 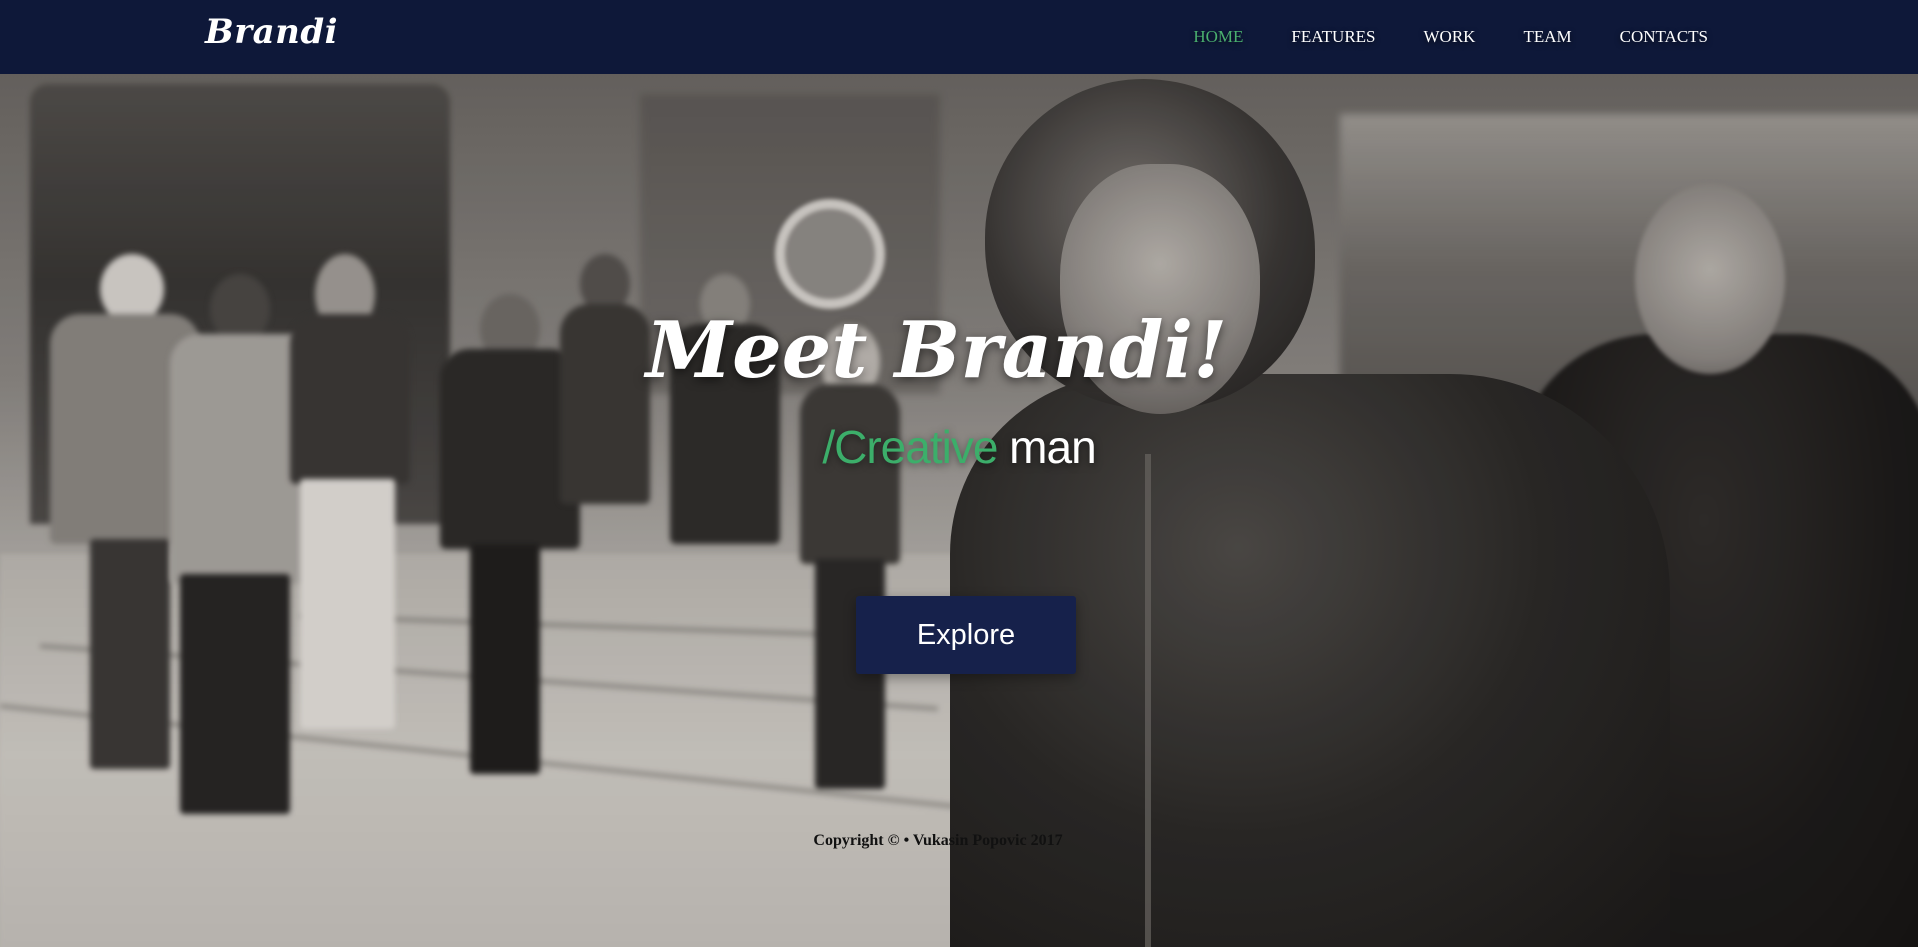 I want to click on brand-logo: Brandi, so click(x=271, y=32).